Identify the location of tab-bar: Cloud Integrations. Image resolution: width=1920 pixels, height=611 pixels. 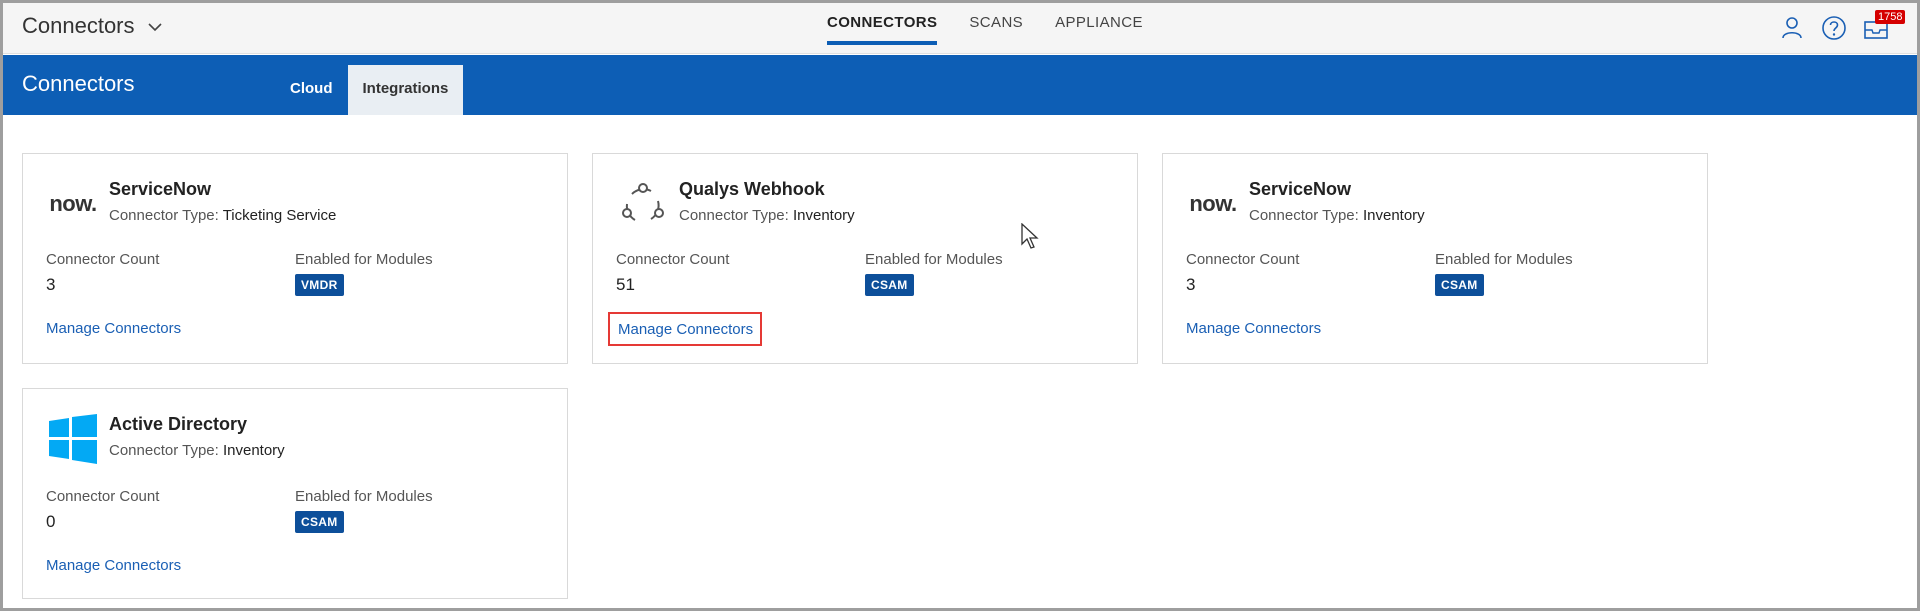
(369, 90).